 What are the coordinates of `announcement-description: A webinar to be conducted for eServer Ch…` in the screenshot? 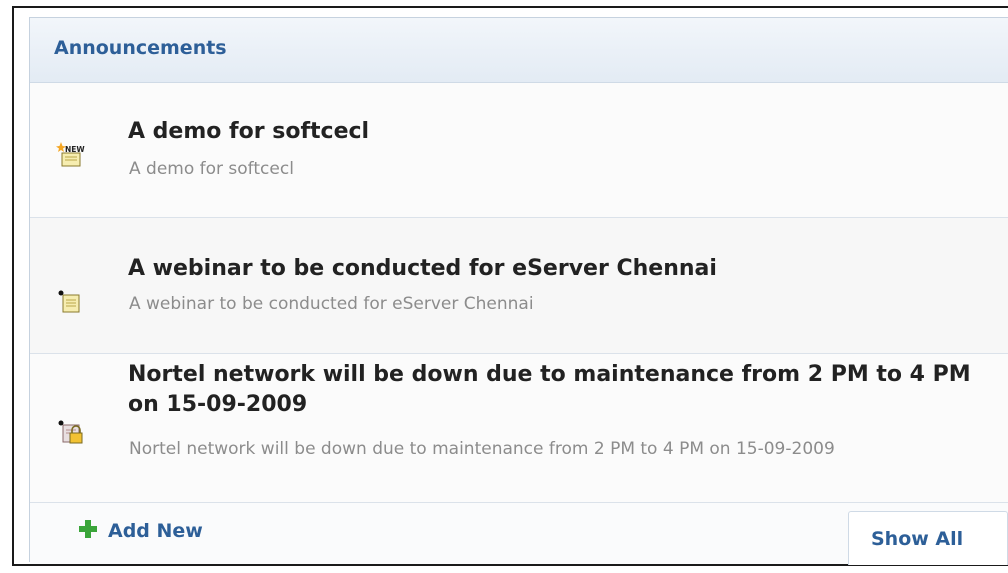 It's located at (331, 304).